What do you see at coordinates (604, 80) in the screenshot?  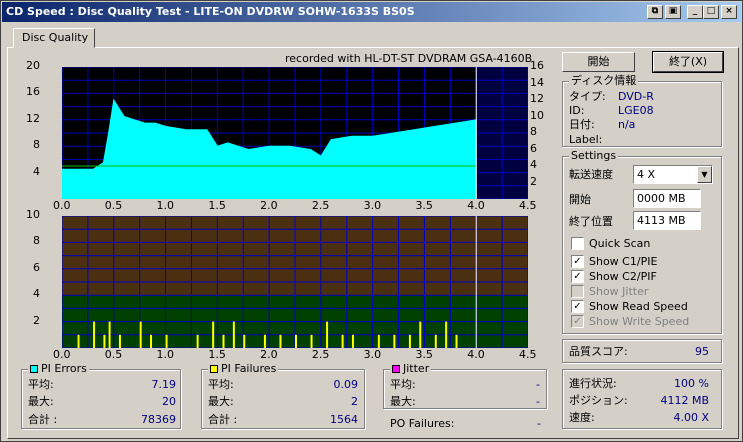 I see `disc-info-title: ディスク情報` at bounding box center [604, 80].